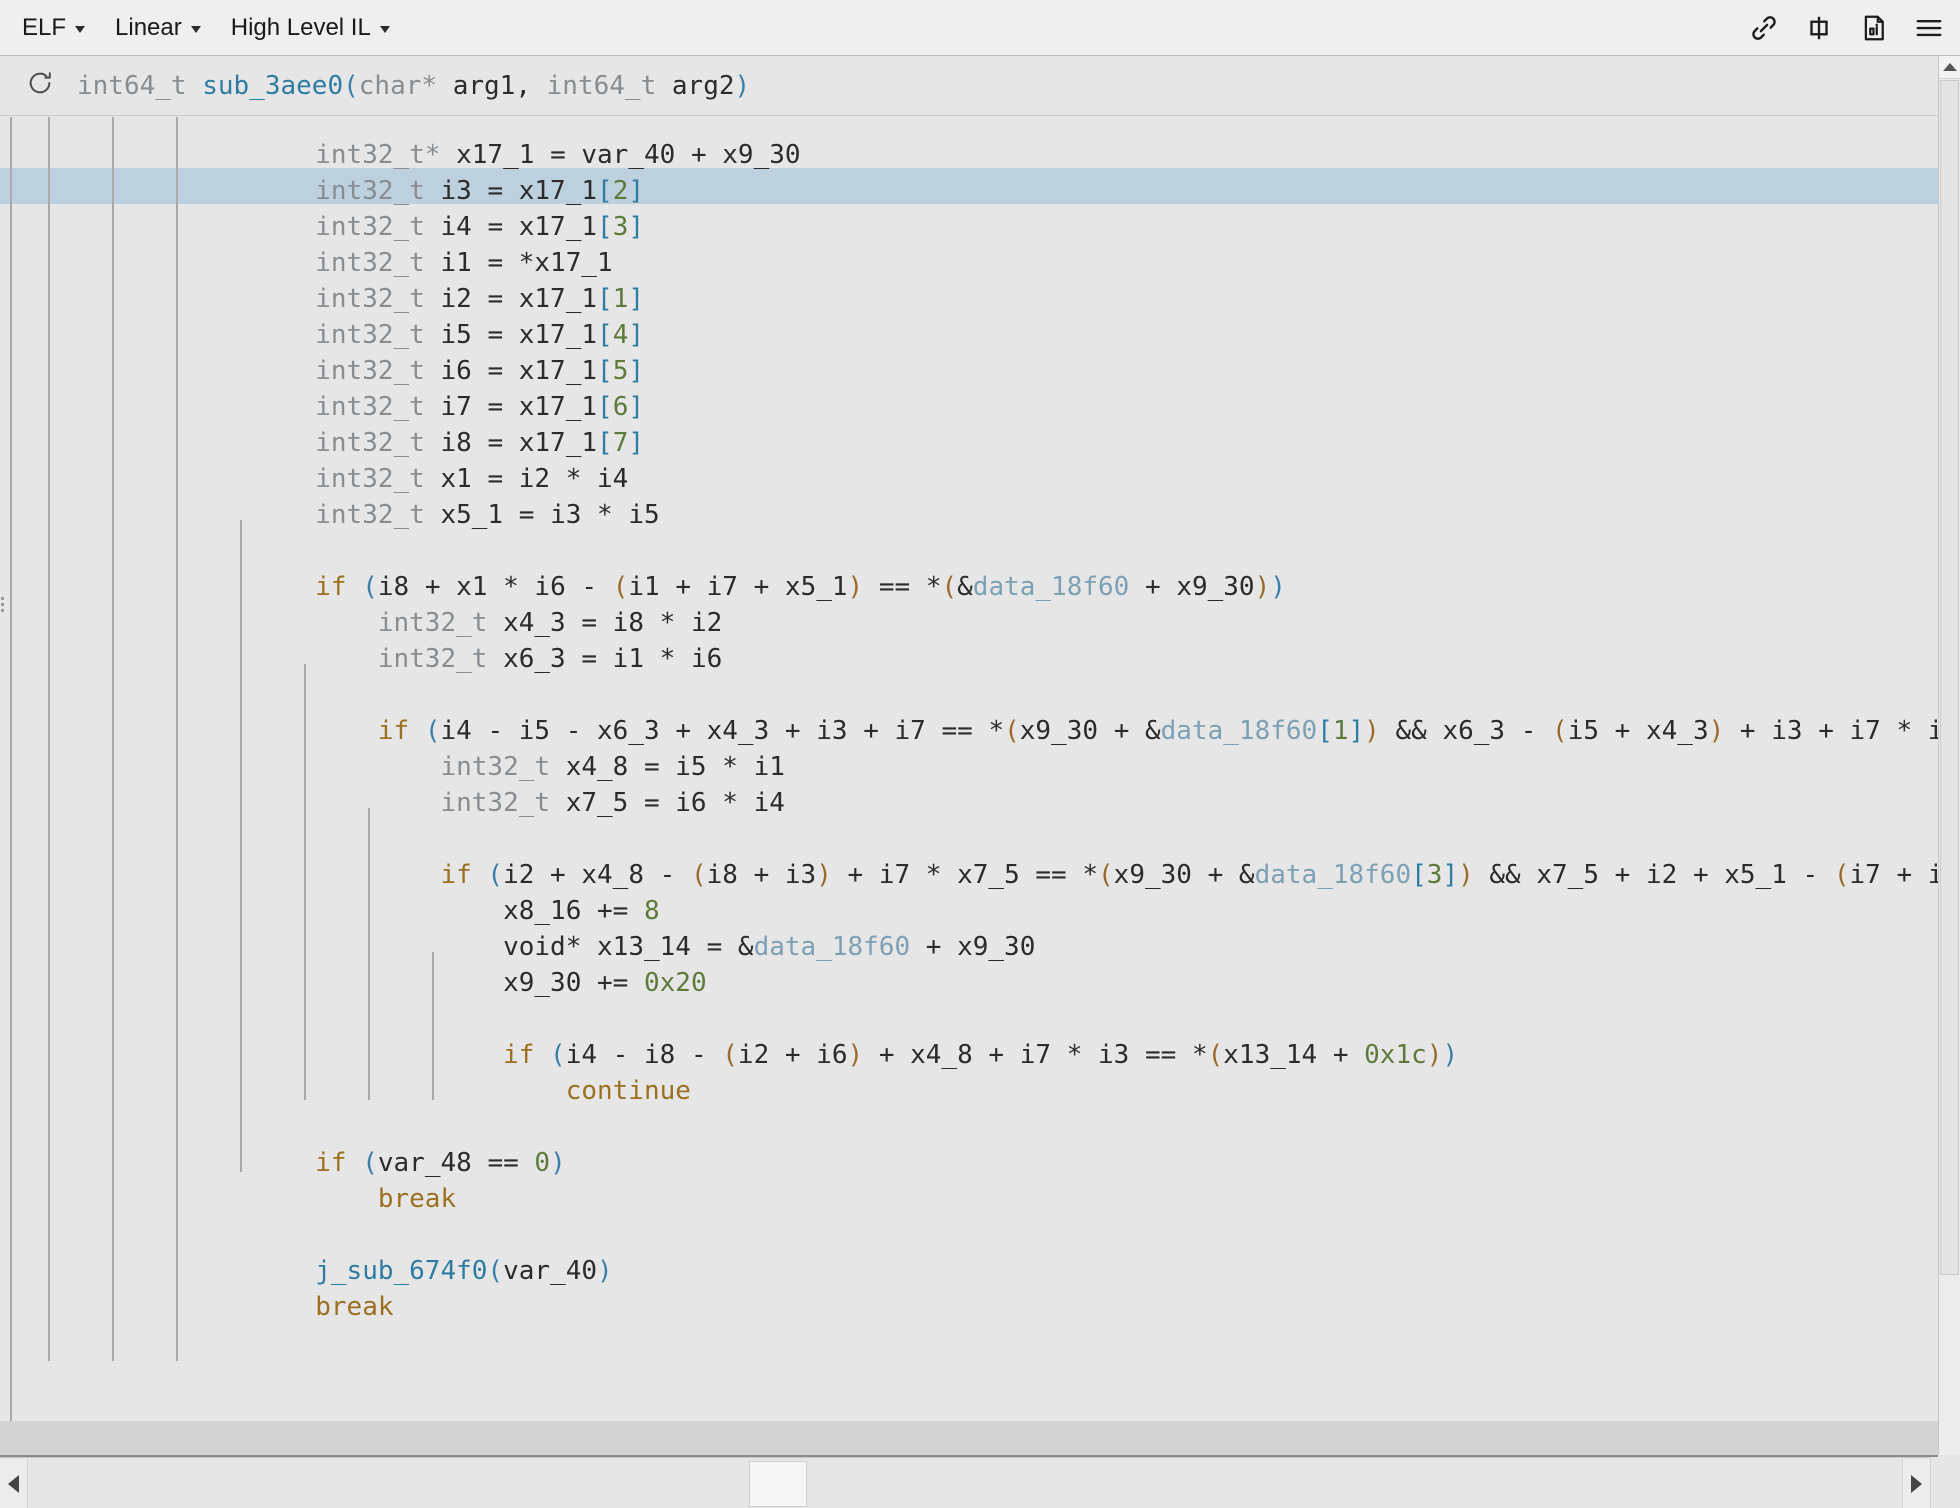  I want to click on scroll-right-button, so click(1916, 1483).